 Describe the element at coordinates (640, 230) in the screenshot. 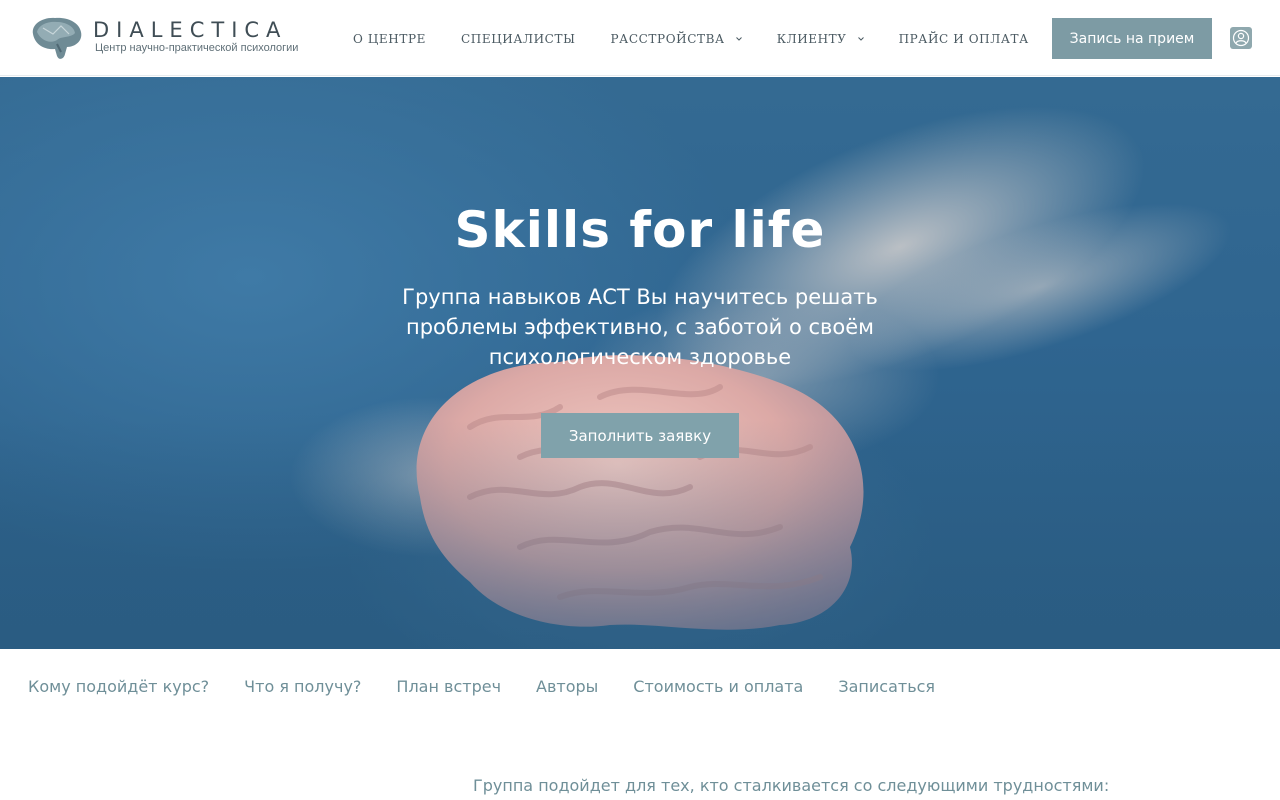

I see `hero-title: Skills for life` at that location.